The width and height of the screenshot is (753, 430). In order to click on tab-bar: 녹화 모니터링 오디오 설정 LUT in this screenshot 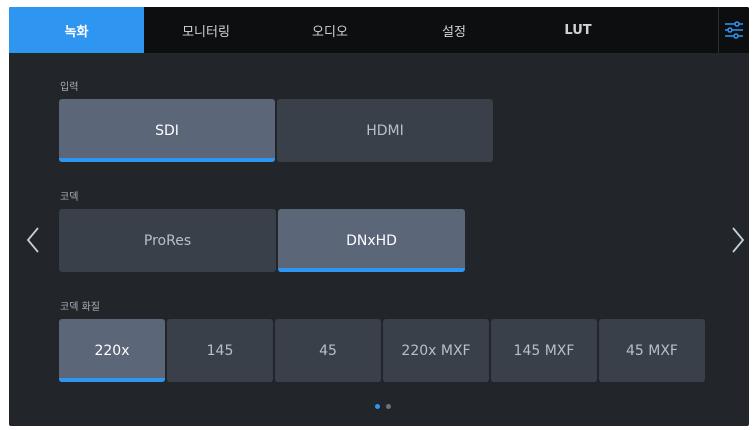, I will do `click(379, 30)`.